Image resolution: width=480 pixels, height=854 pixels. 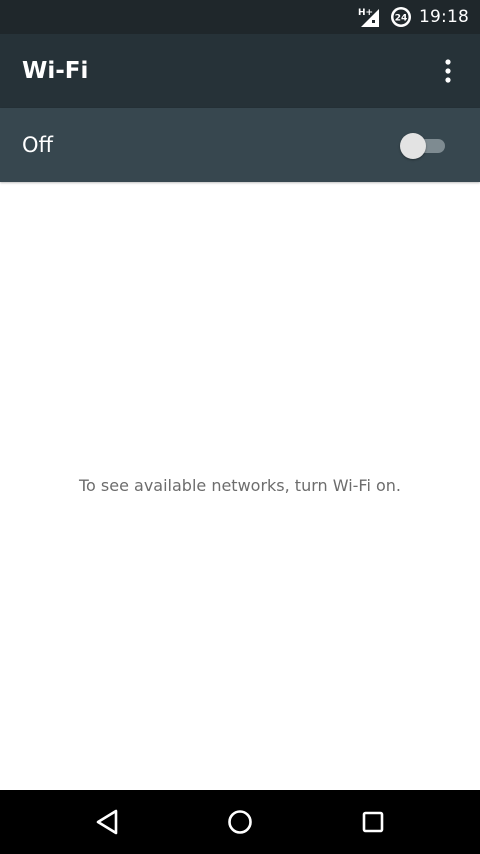 I want to click on wifi-switch-label: Off, so click(x=37, y=145).